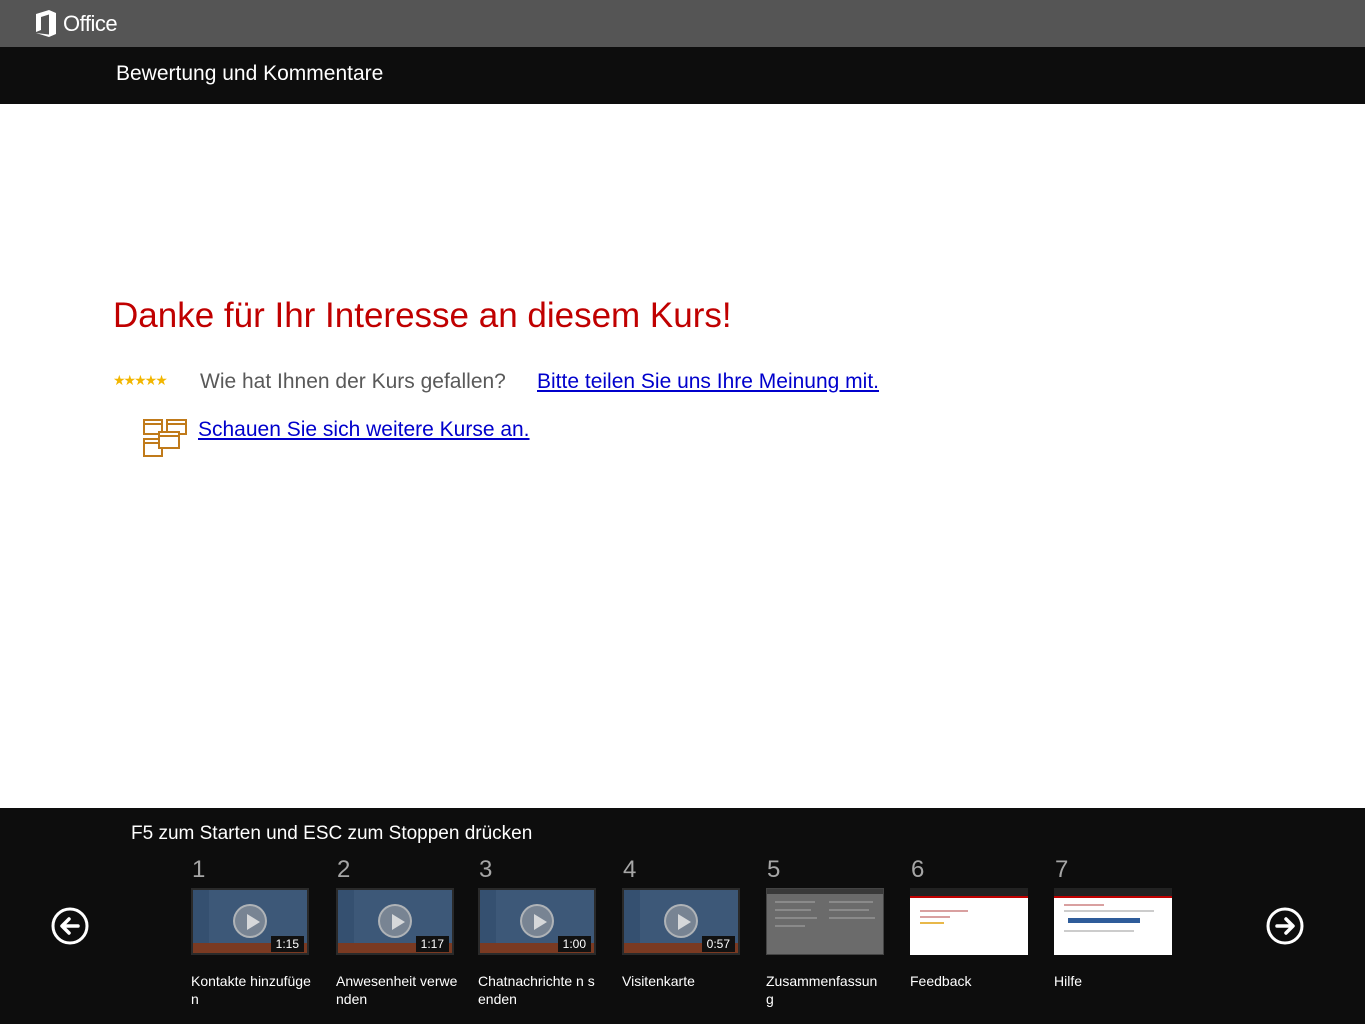 This screenshot has width=1365, height=1024. I want to click on slide-number: 6, so click(918, 869).